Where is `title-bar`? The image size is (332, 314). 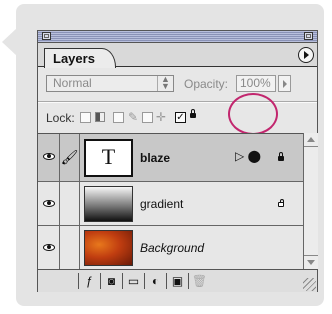 title-bar is located at coordinates (177, 37).